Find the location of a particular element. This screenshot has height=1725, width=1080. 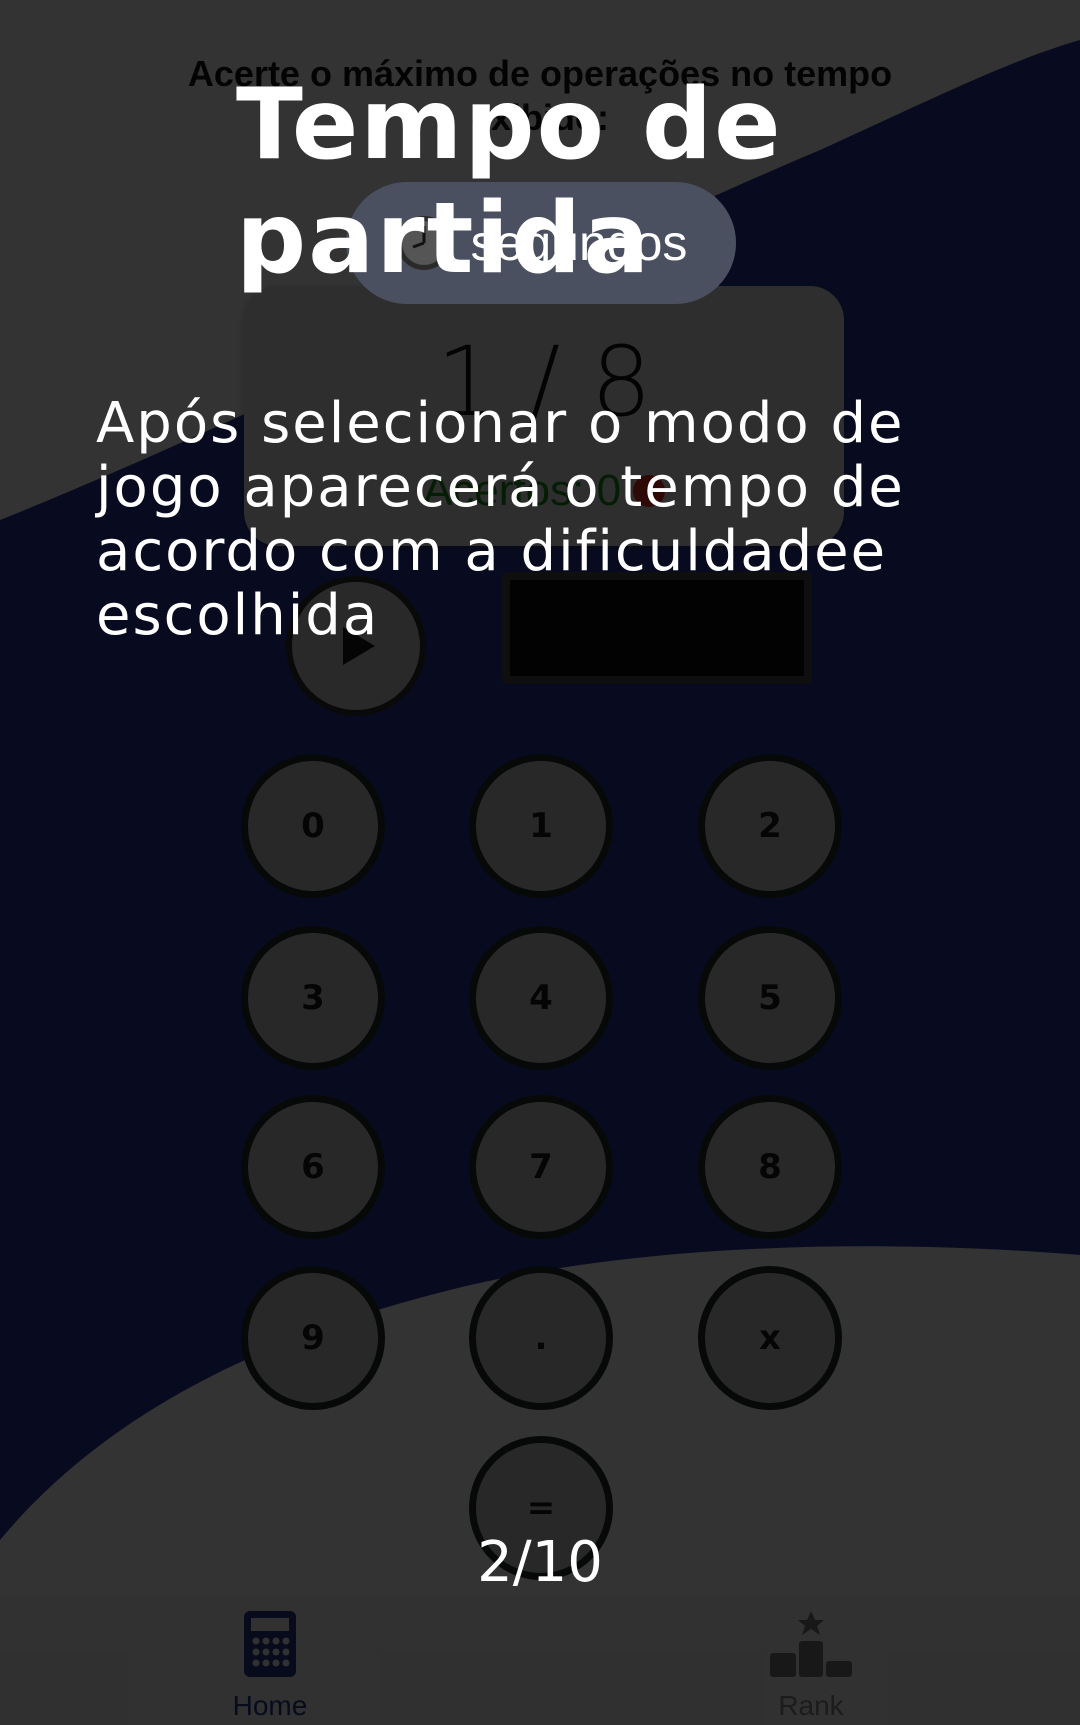

play-button is located at coordinates (356, 646).